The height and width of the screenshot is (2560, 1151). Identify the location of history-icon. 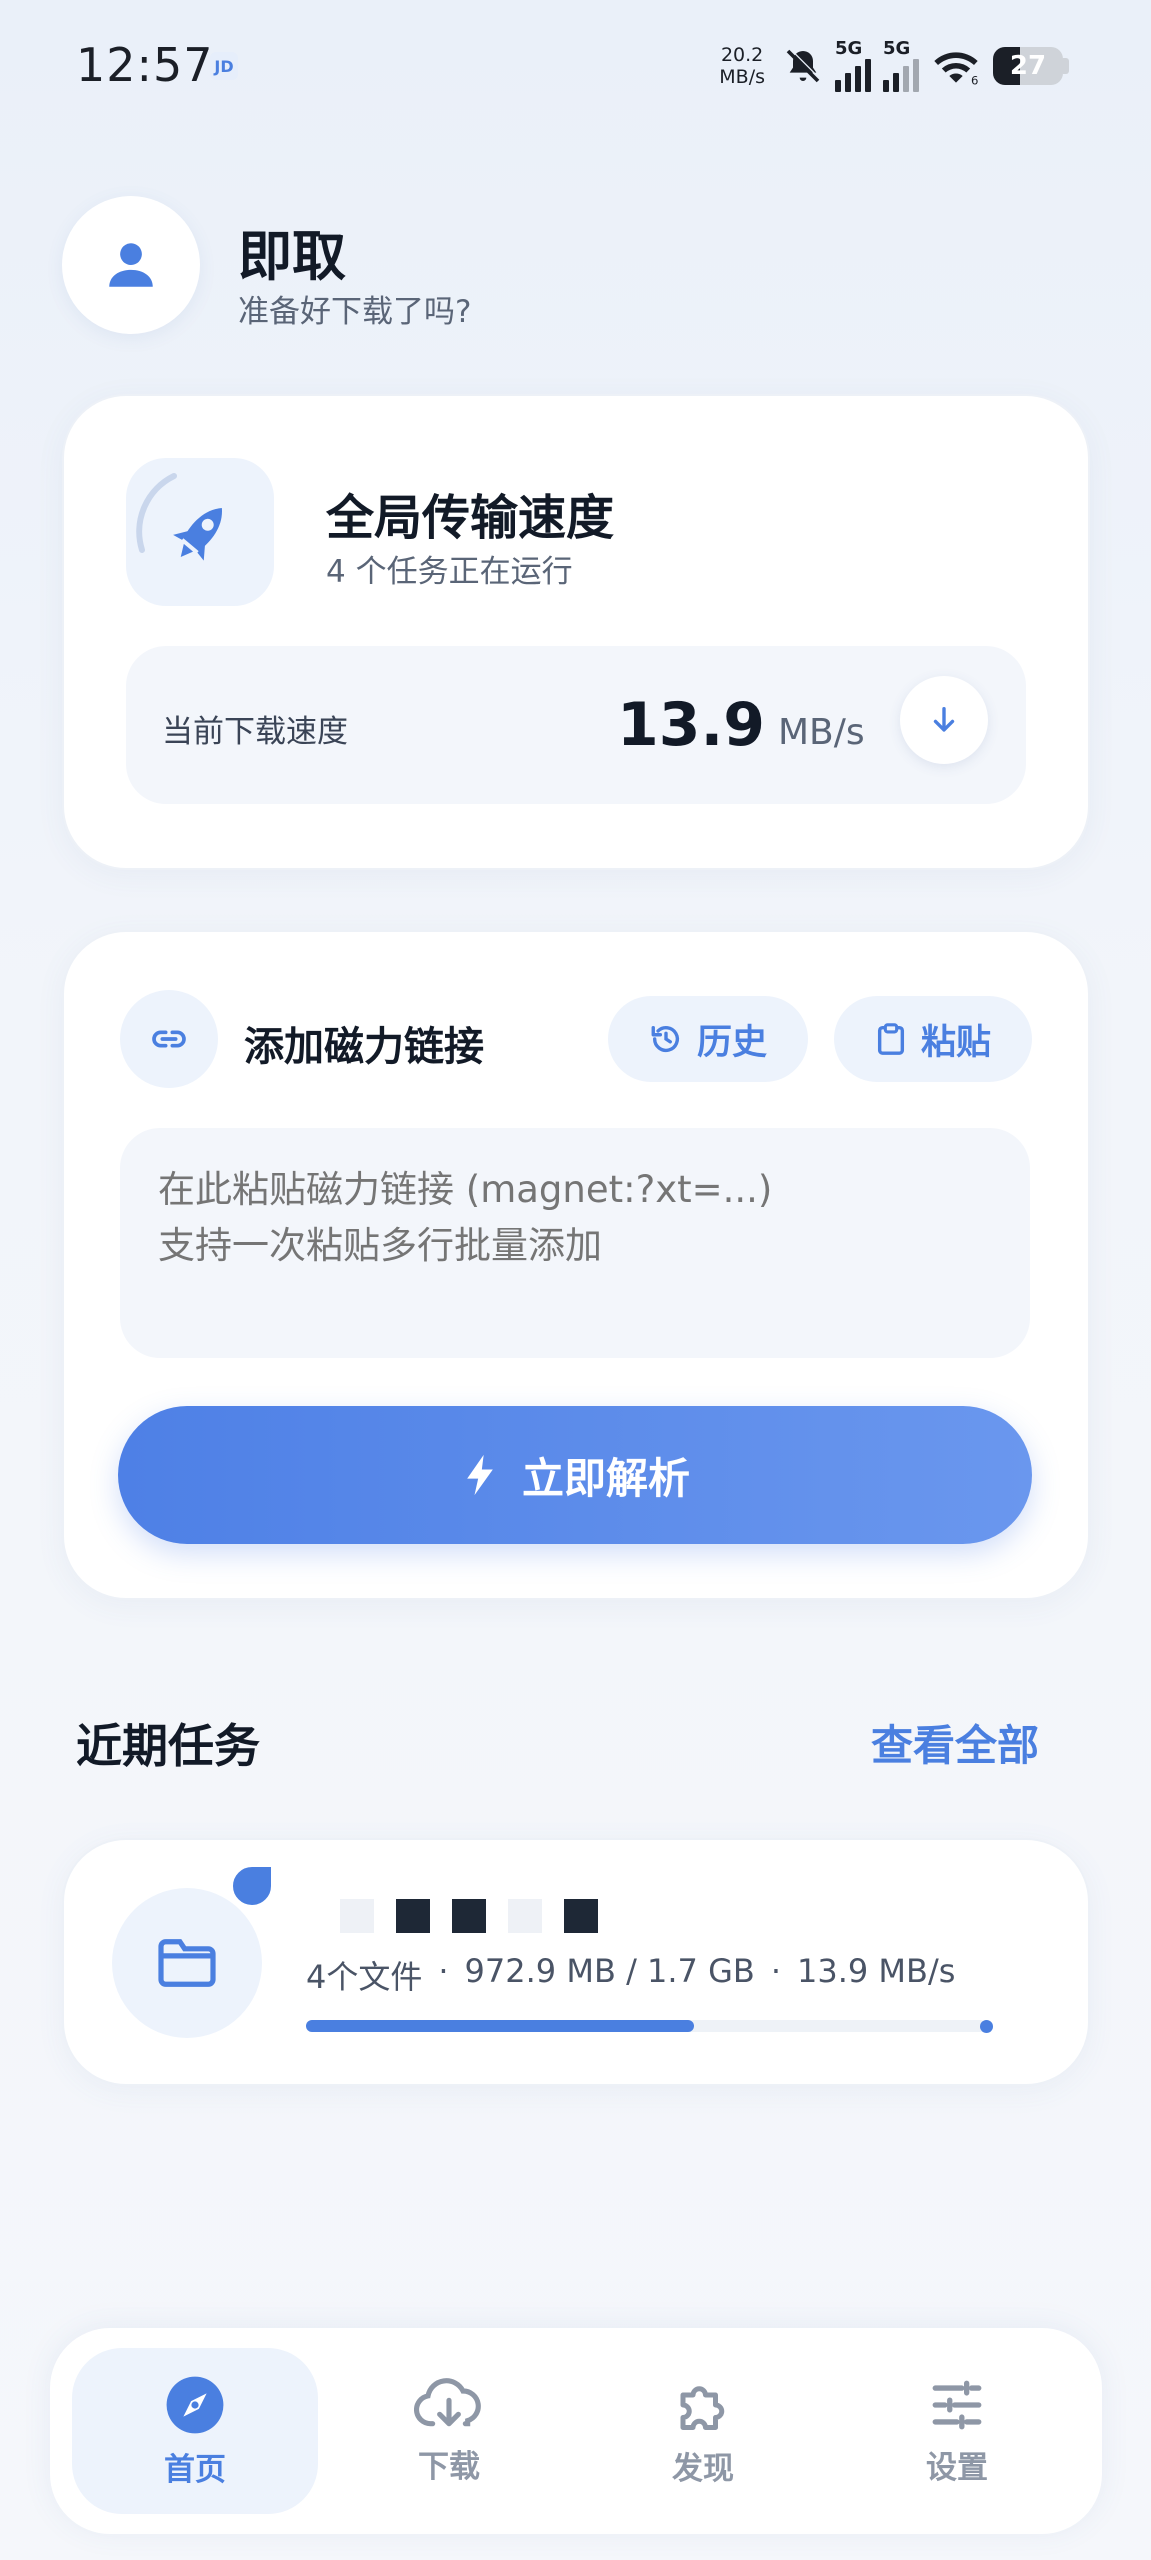
(665, 1038).